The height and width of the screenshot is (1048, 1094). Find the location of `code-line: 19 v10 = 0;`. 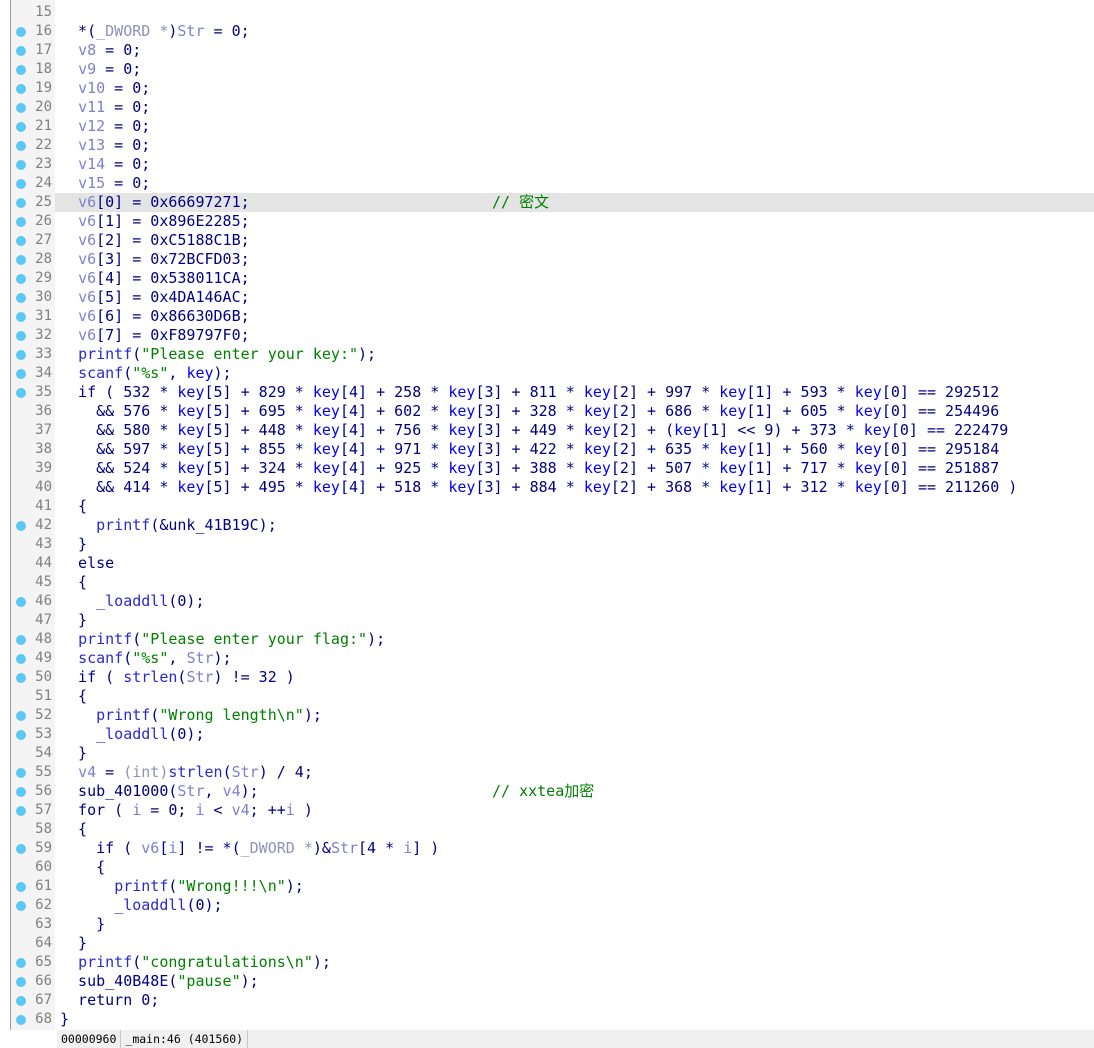

code-line: 19 v10 = 0; is located at coordinates (547, 88).